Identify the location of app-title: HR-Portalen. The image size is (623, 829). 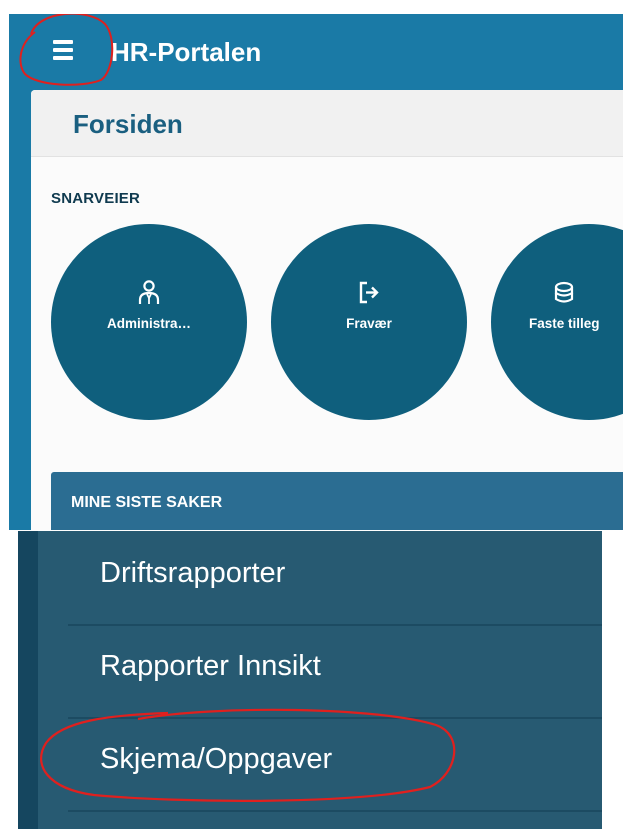
(186, 52).